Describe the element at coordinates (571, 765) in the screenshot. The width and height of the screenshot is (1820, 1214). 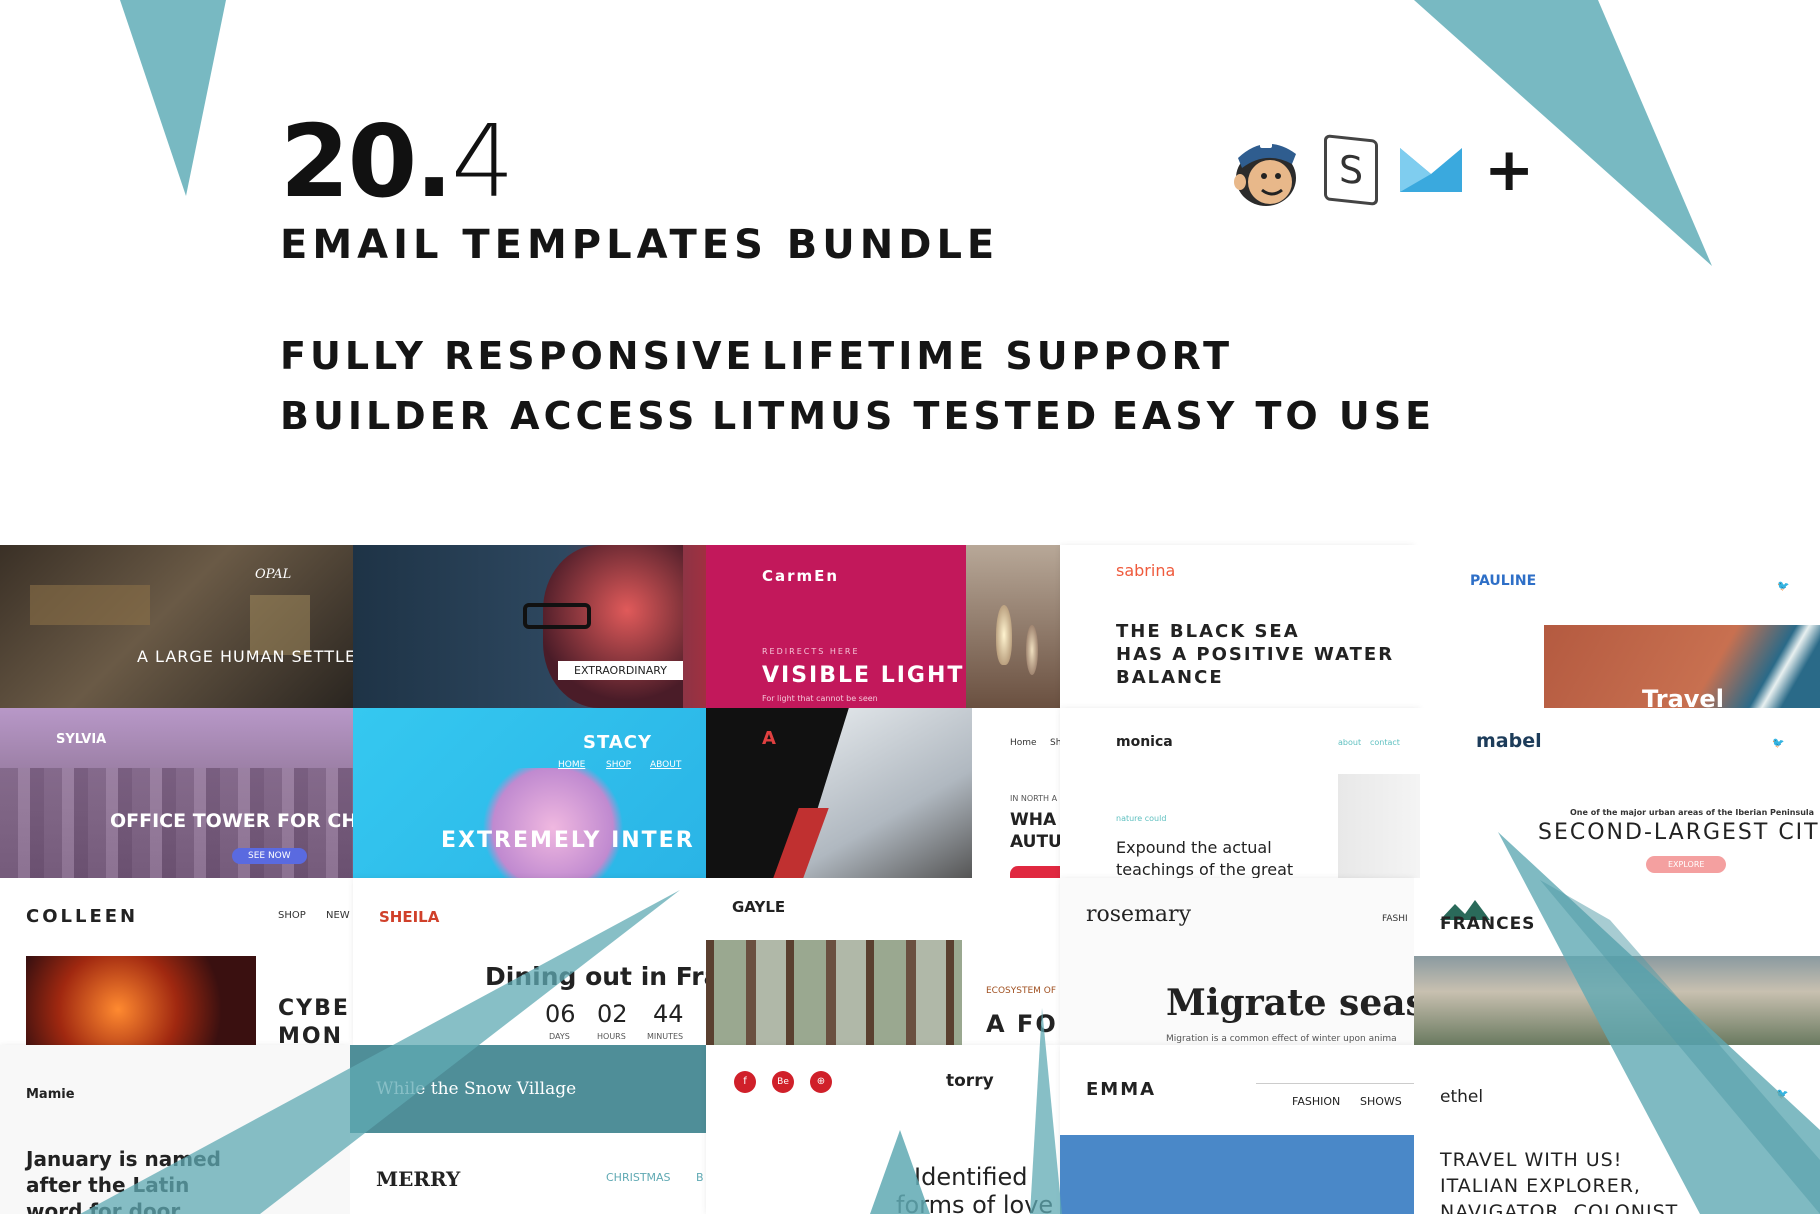
I see `stacy-nav-home: HOME` at that location.